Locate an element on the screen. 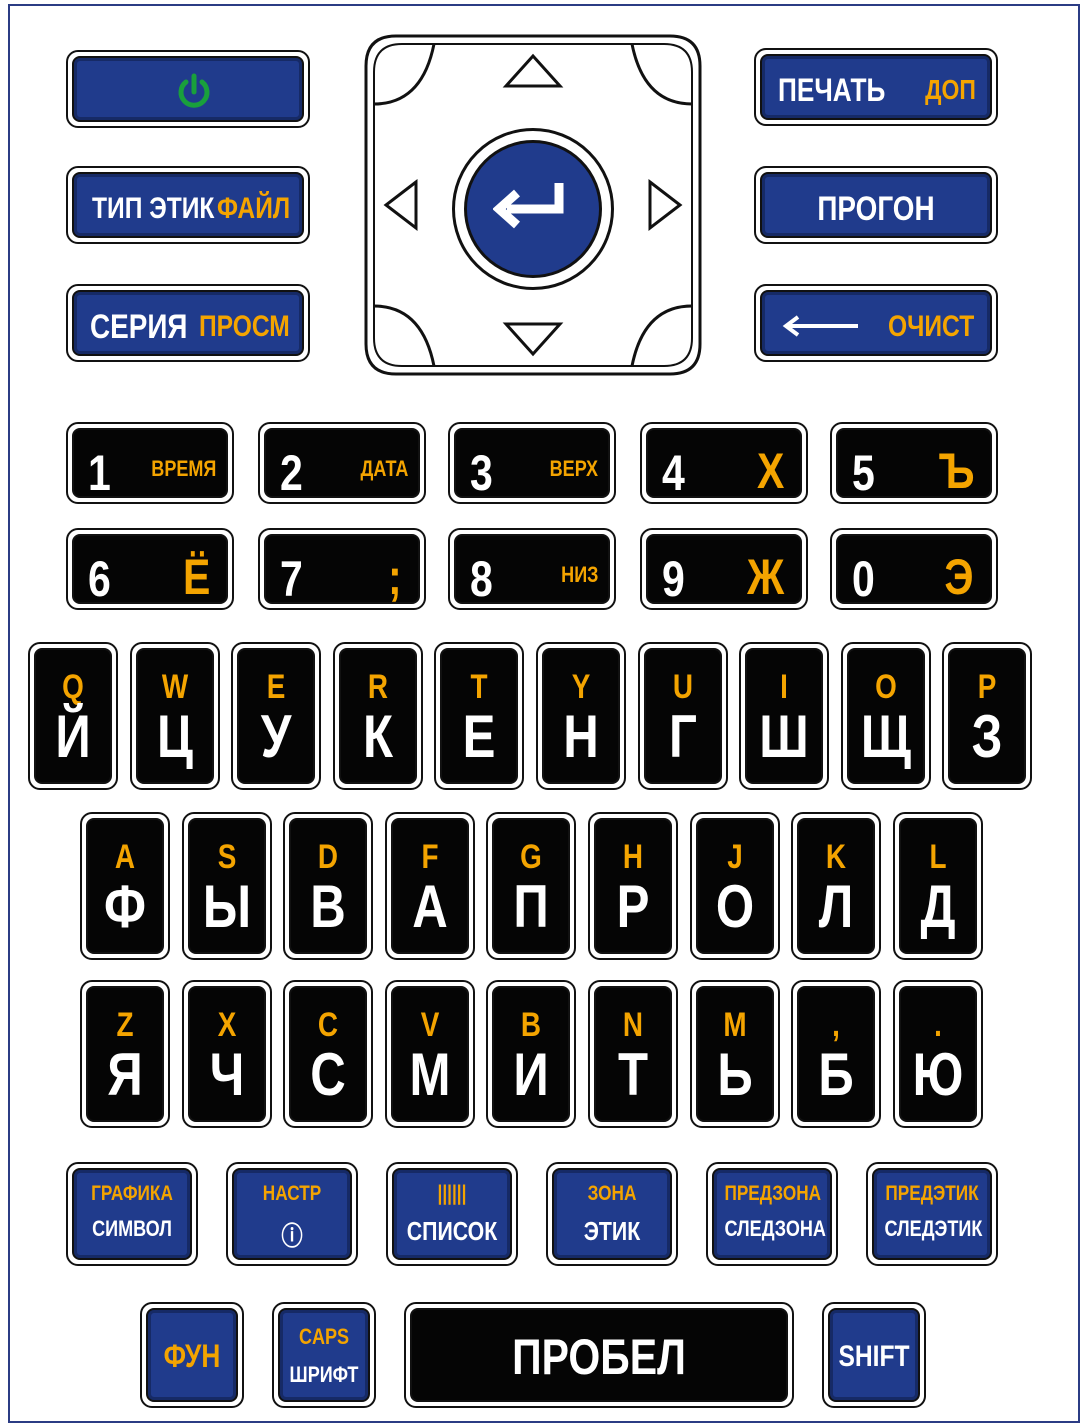 The width and height of the screenshot is (1086, 1427). function-row-key: ПРЕДЗОНА СЛЕДЗОНА is located at coordinates (772, 1214).